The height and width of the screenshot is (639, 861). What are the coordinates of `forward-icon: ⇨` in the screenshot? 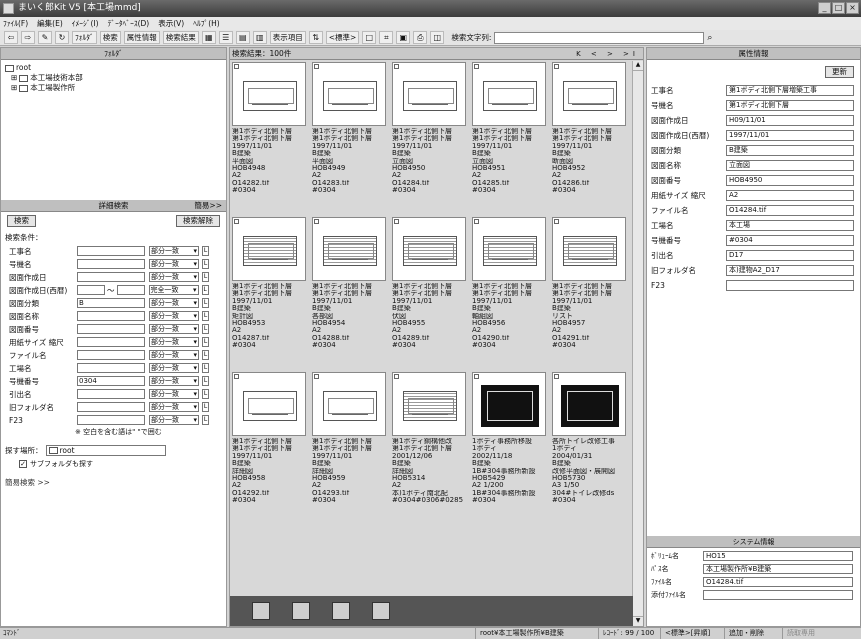 It's located at (28, 37).